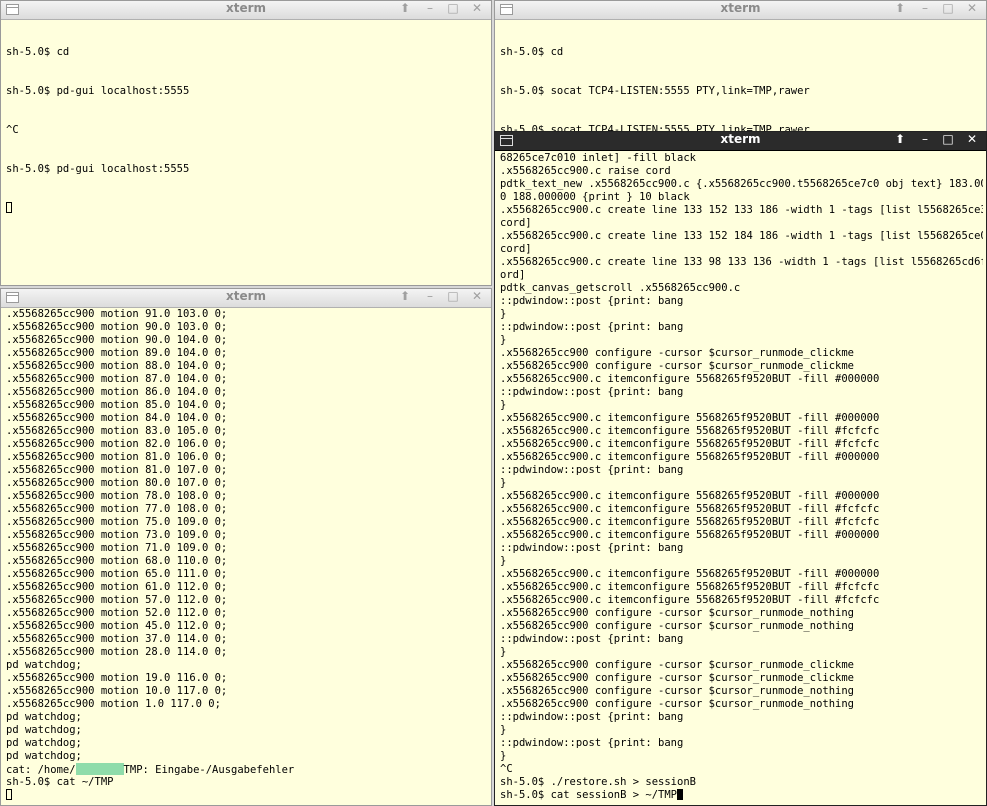 This screenshot has height=806, width=987. What do you see at coordinates (117, 353) in the screenshot?
I see `terminal-line: .x5568265cc900 motion 89.0 104.0 0;` at bounding box center [117, 353].